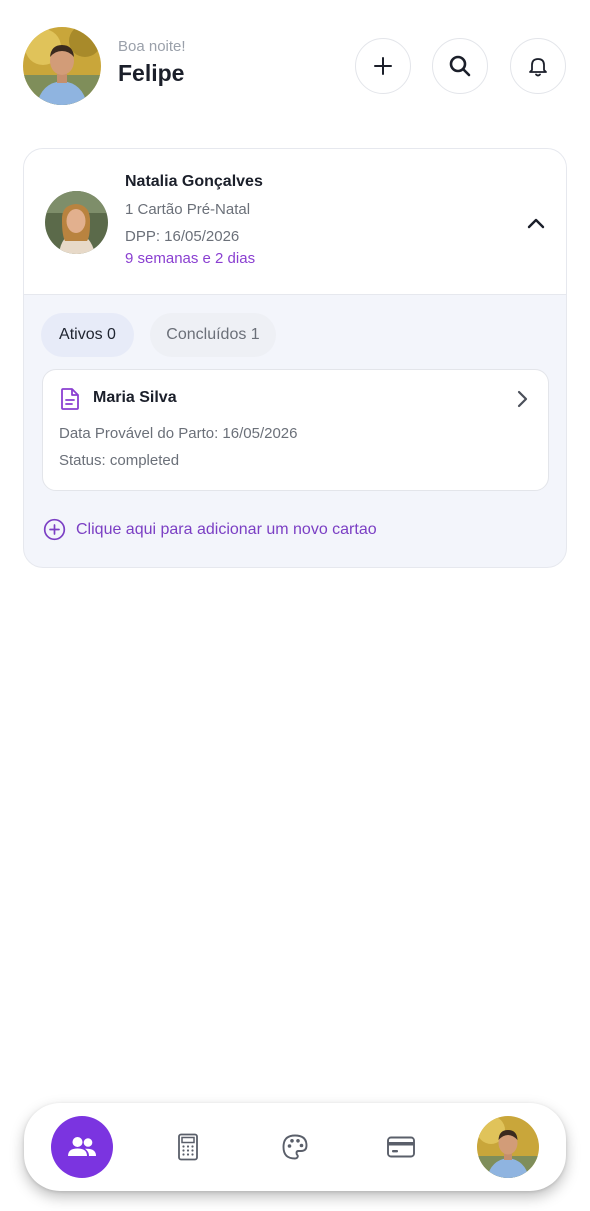 Image resolution: width=590 pixels, height=1211 pixels. I want to click on plus-icon, so click(383, 66).